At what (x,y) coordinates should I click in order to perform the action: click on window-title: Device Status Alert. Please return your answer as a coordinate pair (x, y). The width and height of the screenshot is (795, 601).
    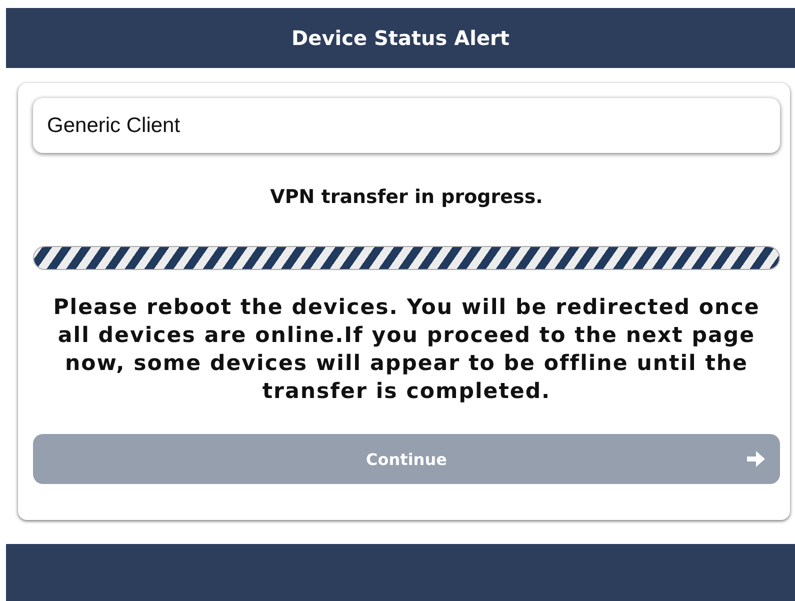
    Looking at the image, I should click on (401, 38).